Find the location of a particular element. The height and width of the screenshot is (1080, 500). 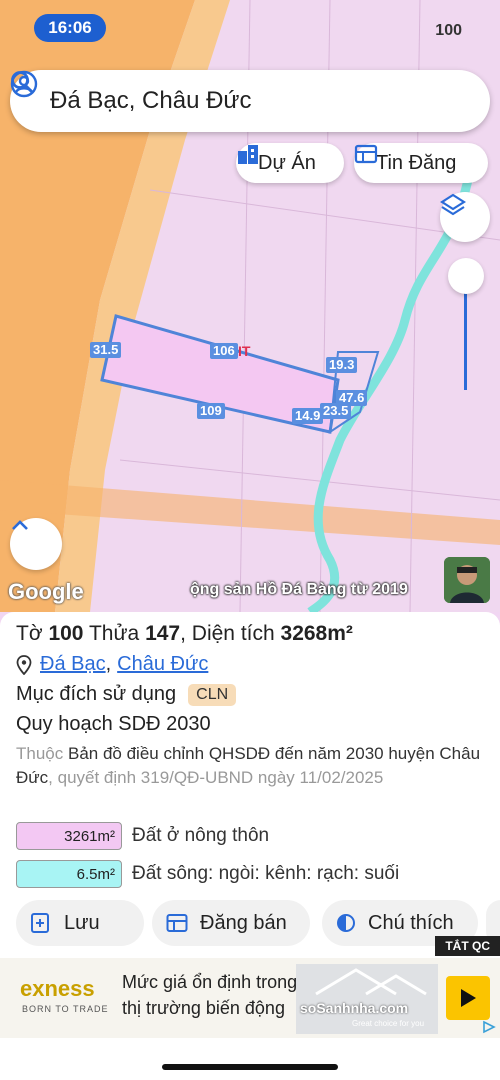

chevron-up-icon is located at coordinates (20, 525).